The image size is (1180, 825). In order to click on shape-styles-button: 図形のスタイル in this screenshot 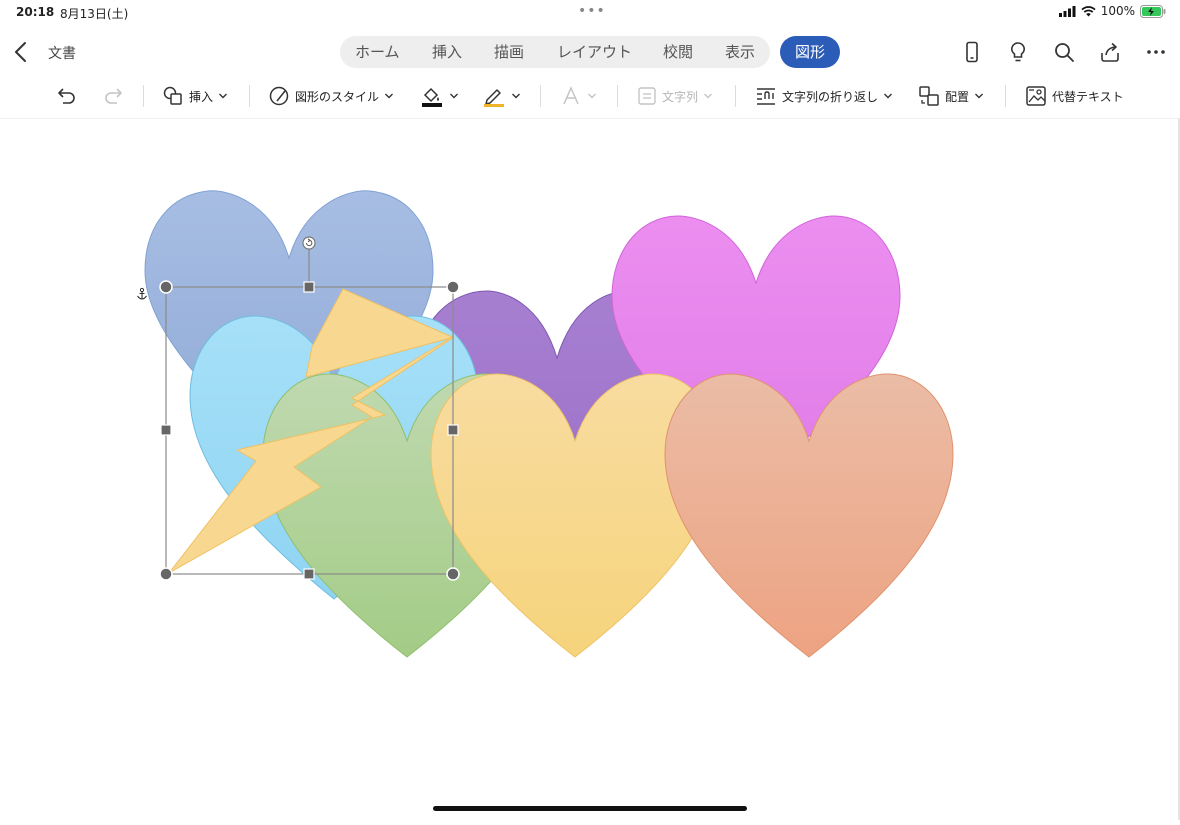, I will do `click(331, 96)`.